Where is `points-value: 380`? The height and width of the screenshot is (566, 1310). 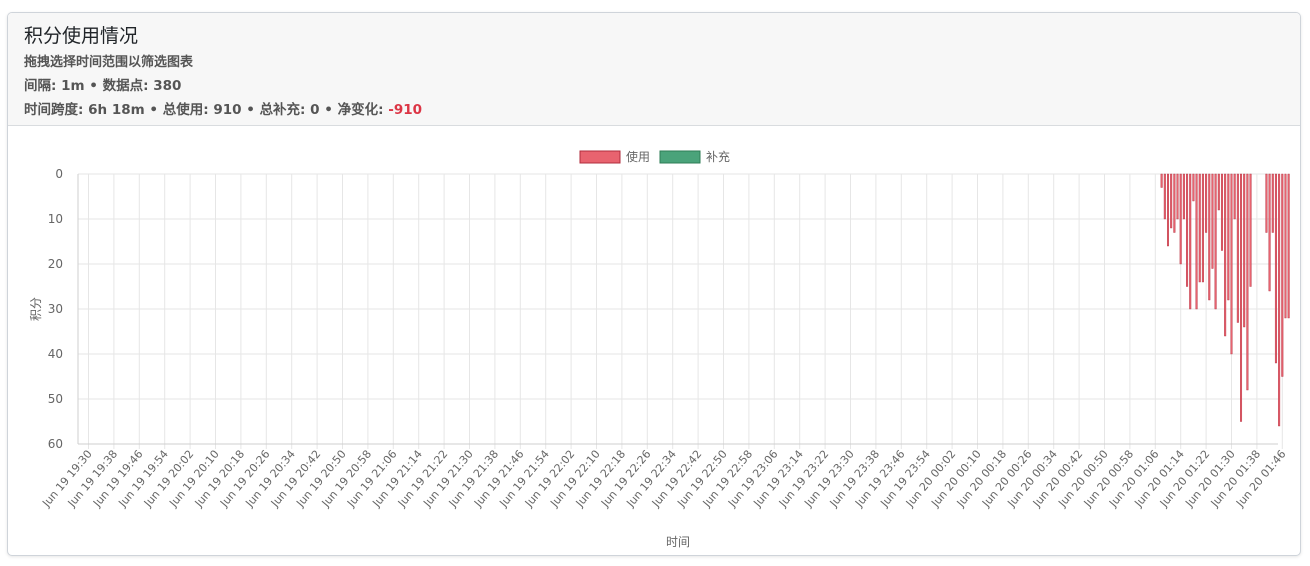 points-value: 380 is located at coordinates (167, 86).